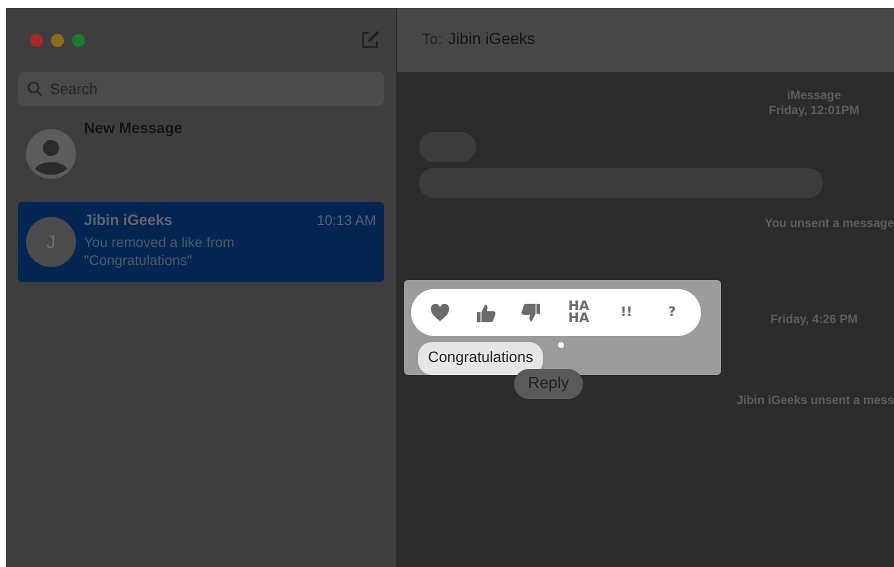 The width and height of the screenshot is (894, 567). I want to click on close-window-button, so click(36, 40).